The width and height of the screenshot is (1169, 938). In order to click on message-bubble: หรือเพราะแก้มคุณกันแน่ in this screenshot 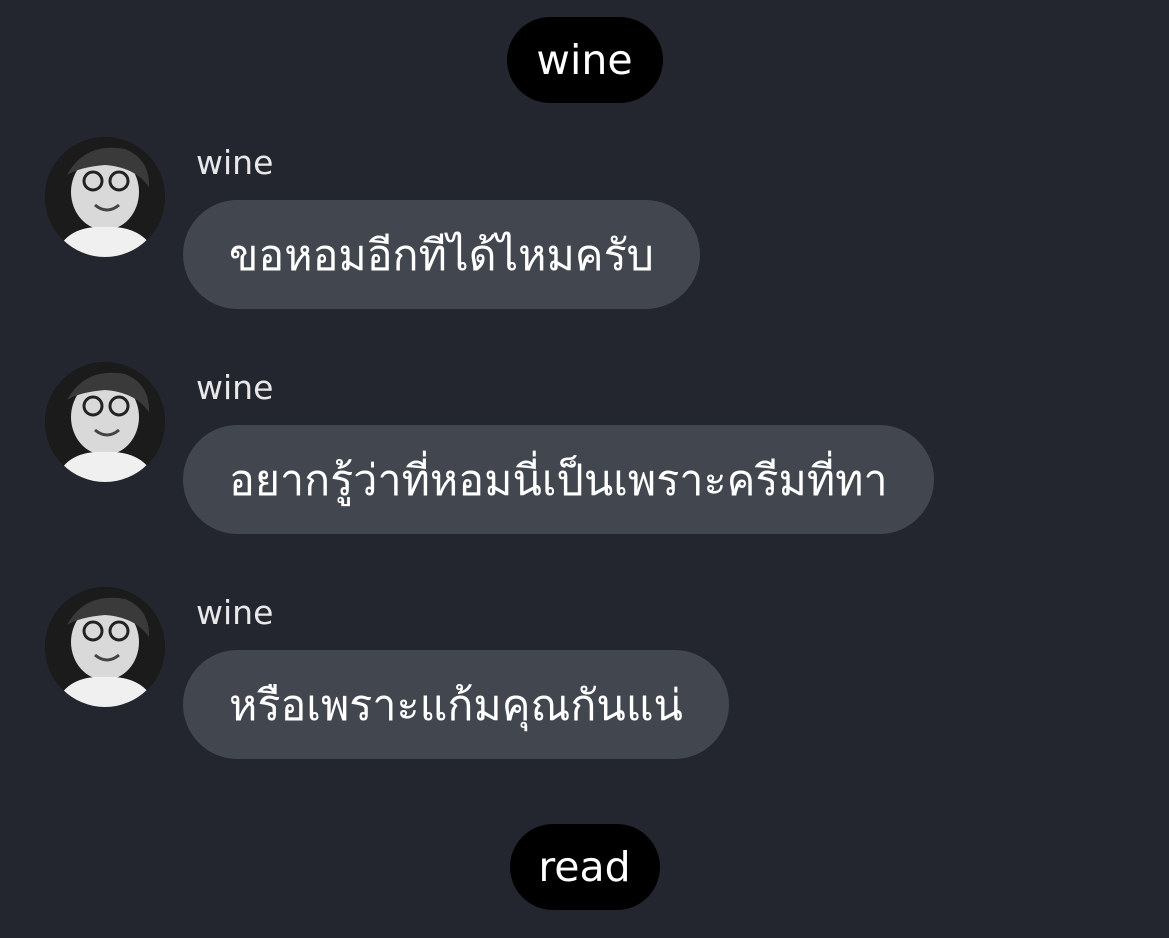, I will do `click(456, 704)`.